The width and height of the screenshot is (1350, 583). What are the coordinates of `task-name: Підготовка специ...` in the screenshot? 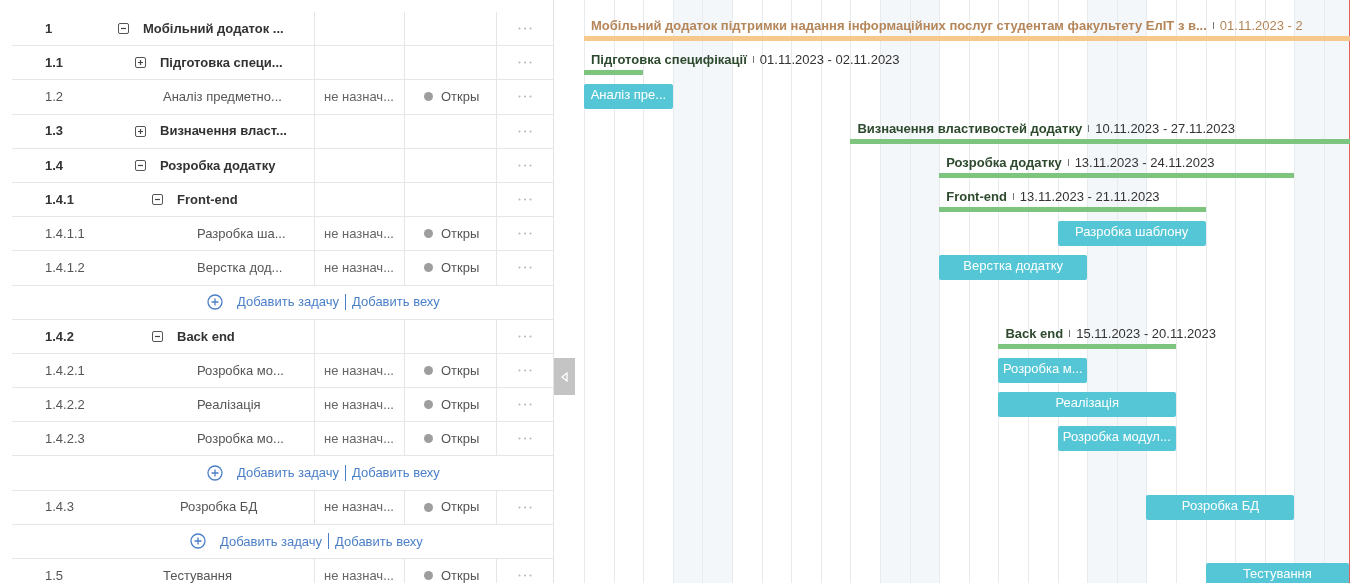 It's located at (221, 63).